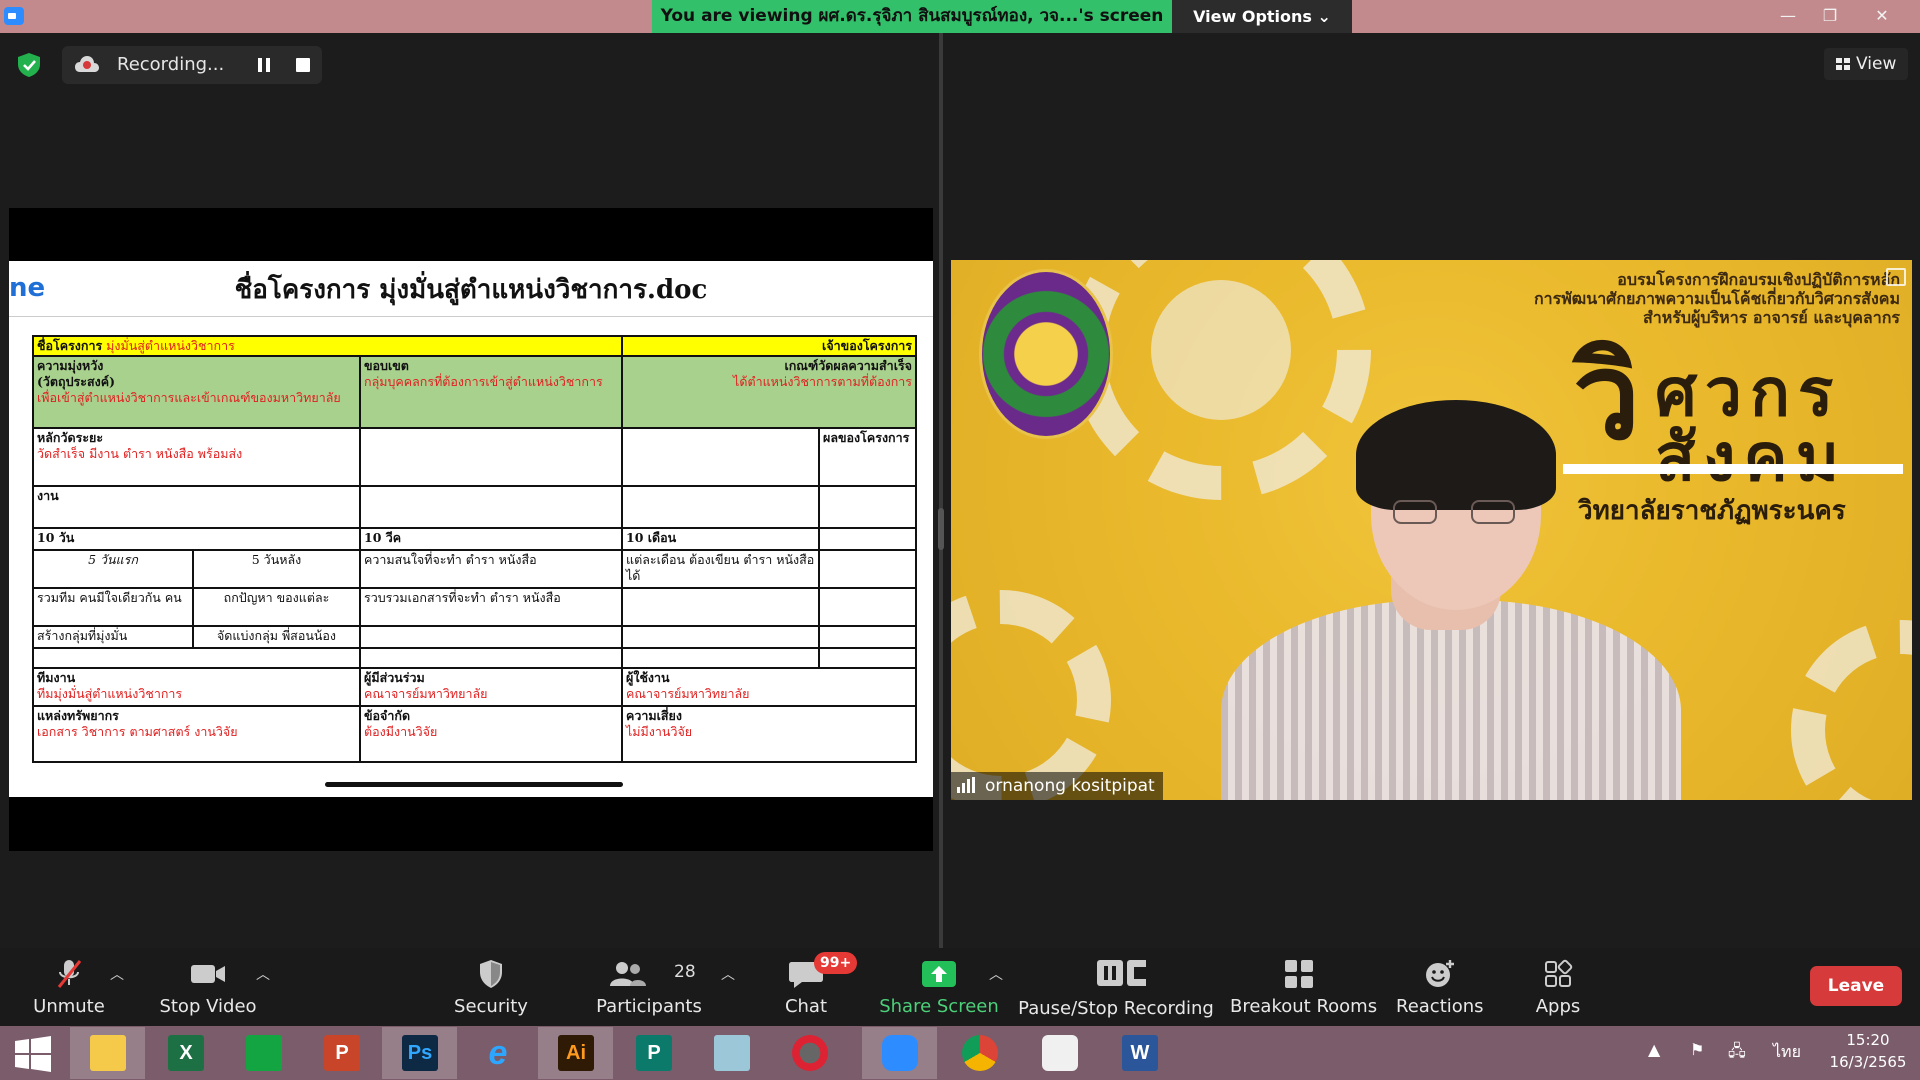 This screenshot has height=1080, width=1920. What do you see at coordinates (1868, 1051) in the screenshot?
I see `system-clock: 15:20 16/3/2565` at bounding box center [1868, 1051].